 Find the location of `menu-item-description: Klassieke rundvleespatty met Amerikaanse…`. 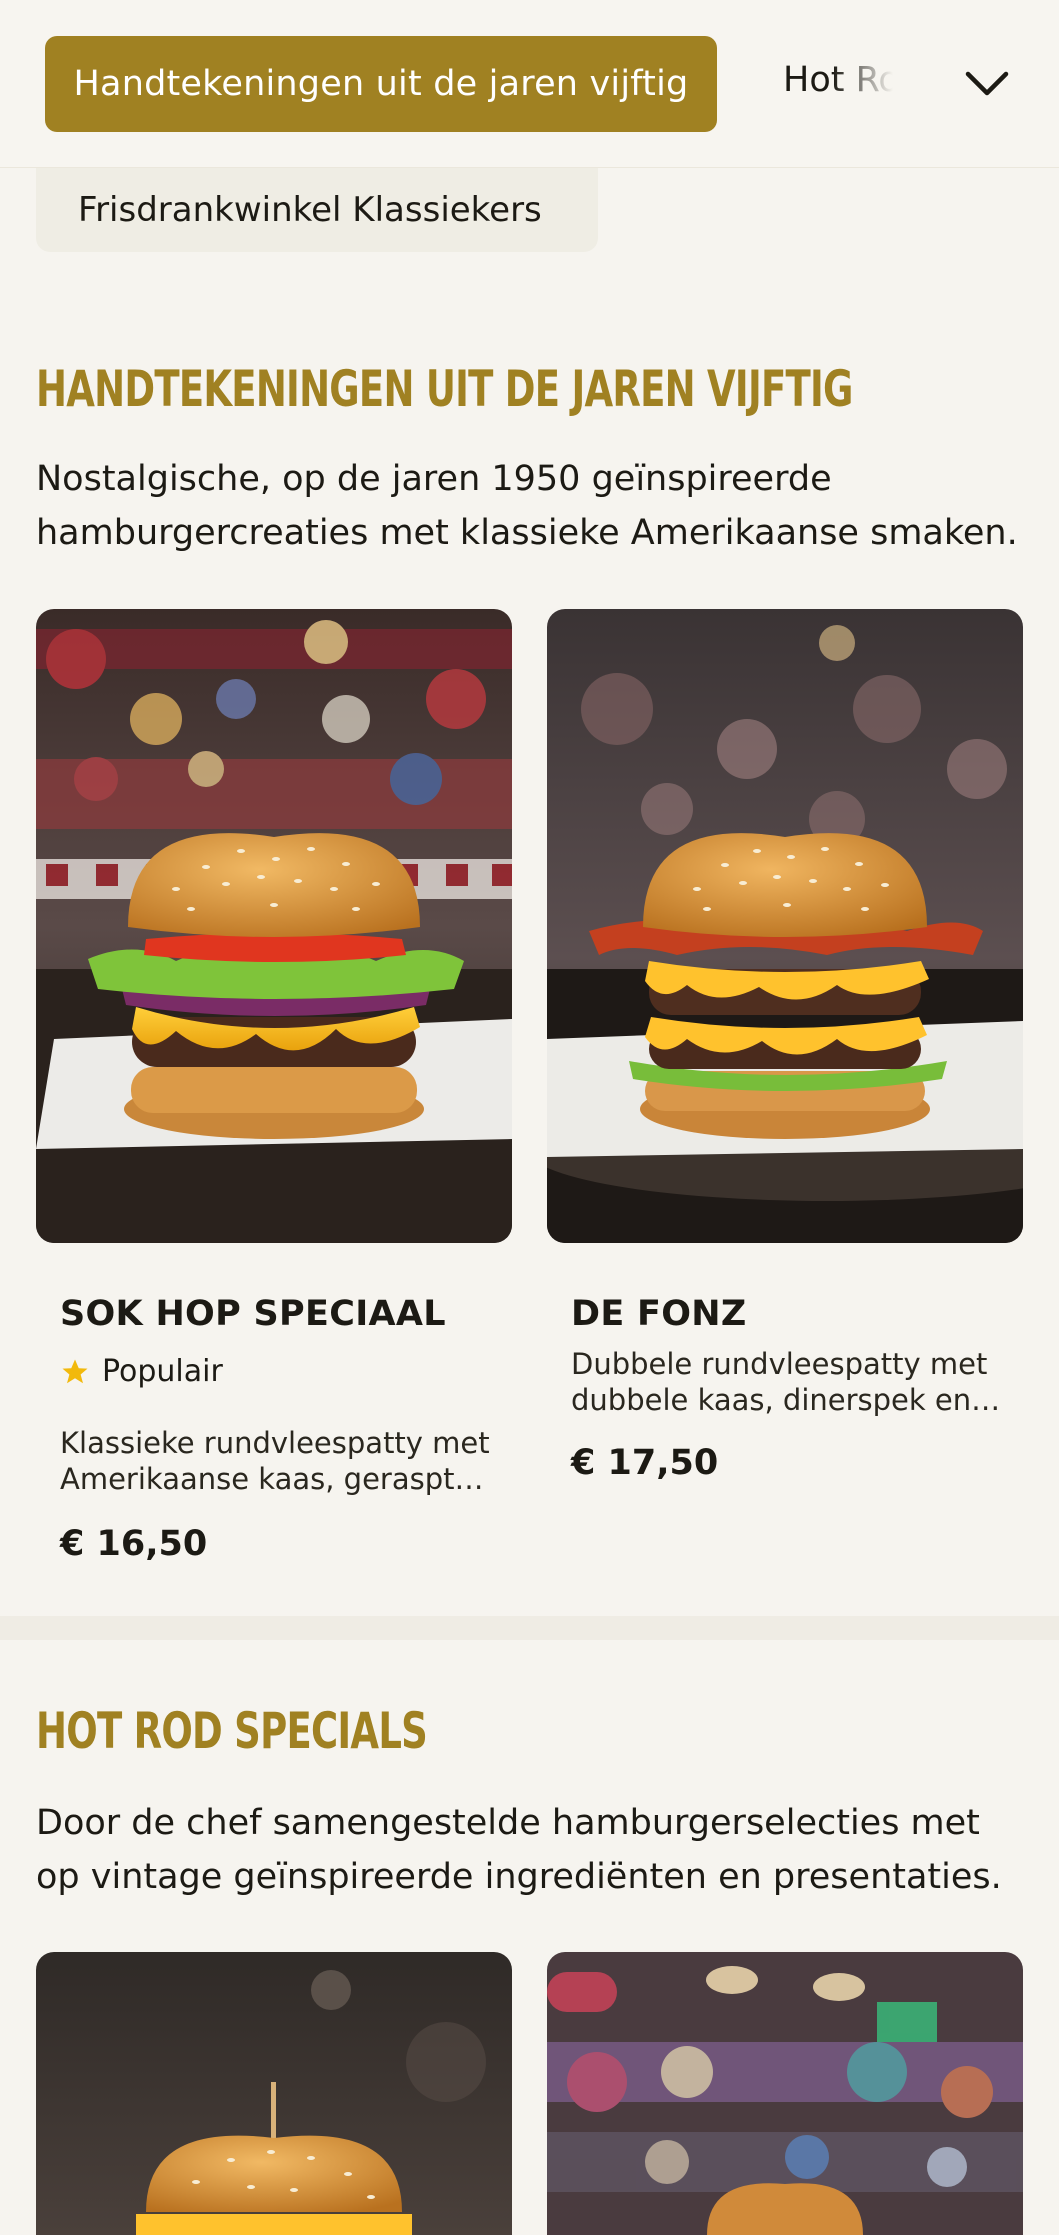

menu-item-description: Klassieke rundvleespatty met Amerikaanse… is located at coordinates (275, 1461).